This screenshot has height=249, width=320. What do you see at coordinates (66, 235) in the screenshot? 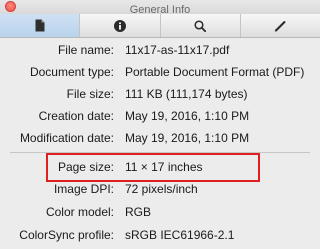
I see `colorsync-profile-label: ColorSync profile:` at bounding box center [66, 235].